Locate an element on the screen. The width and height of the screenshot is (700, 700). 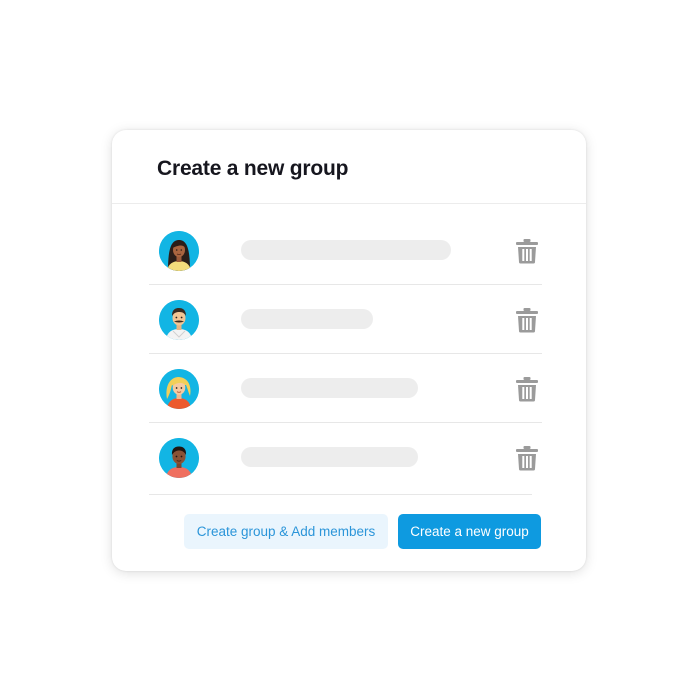
avatar-man-mustache-icon is located at coordinates (179, 320).